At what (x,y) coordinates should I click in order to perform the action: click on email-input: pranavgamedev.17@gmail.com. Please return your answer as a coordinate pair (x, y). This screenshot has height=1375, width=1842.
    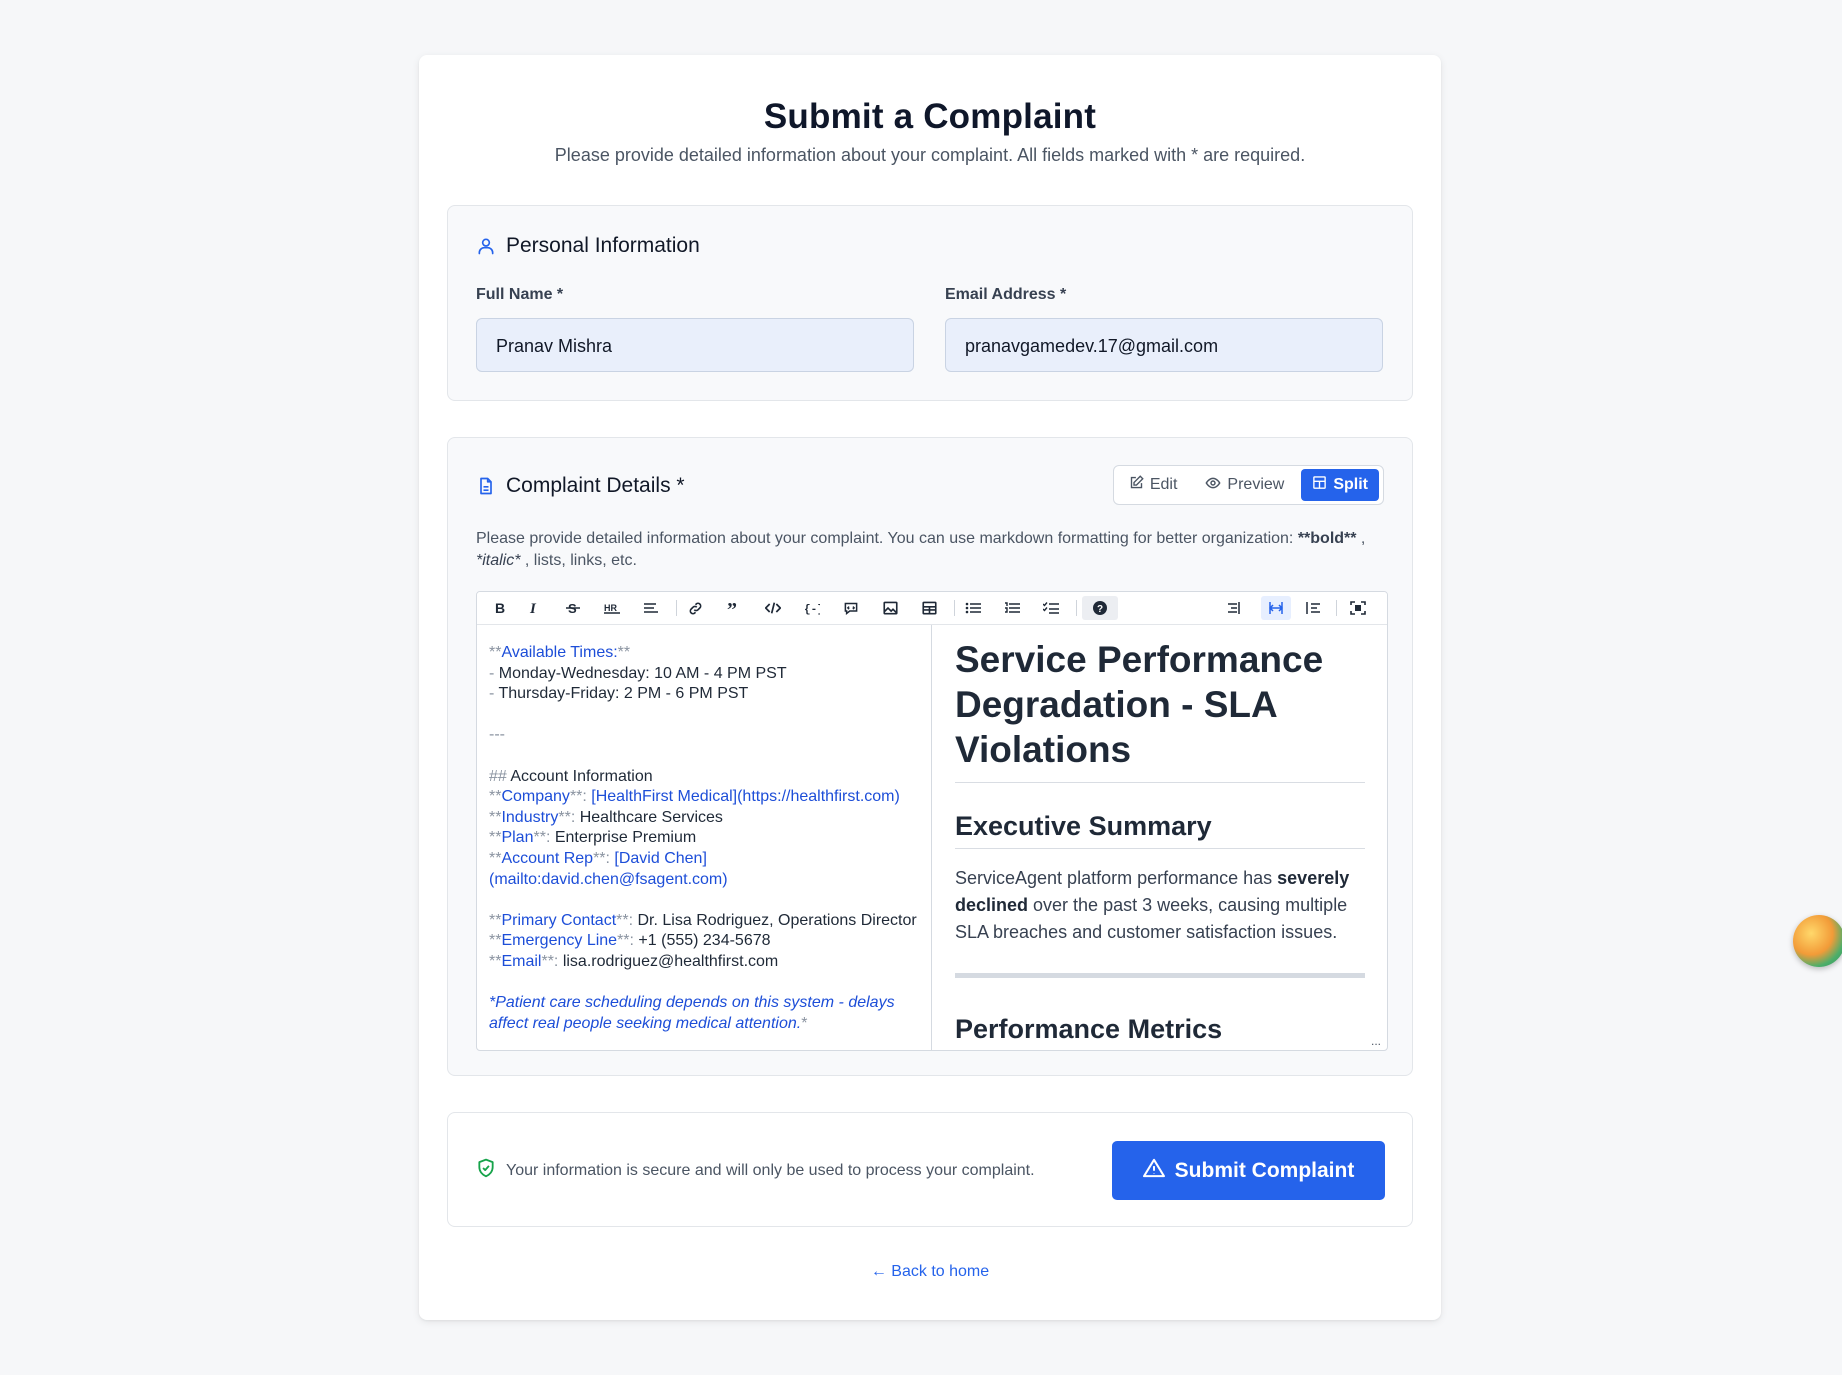
    Looking at the image, I should click on (1164, 345).